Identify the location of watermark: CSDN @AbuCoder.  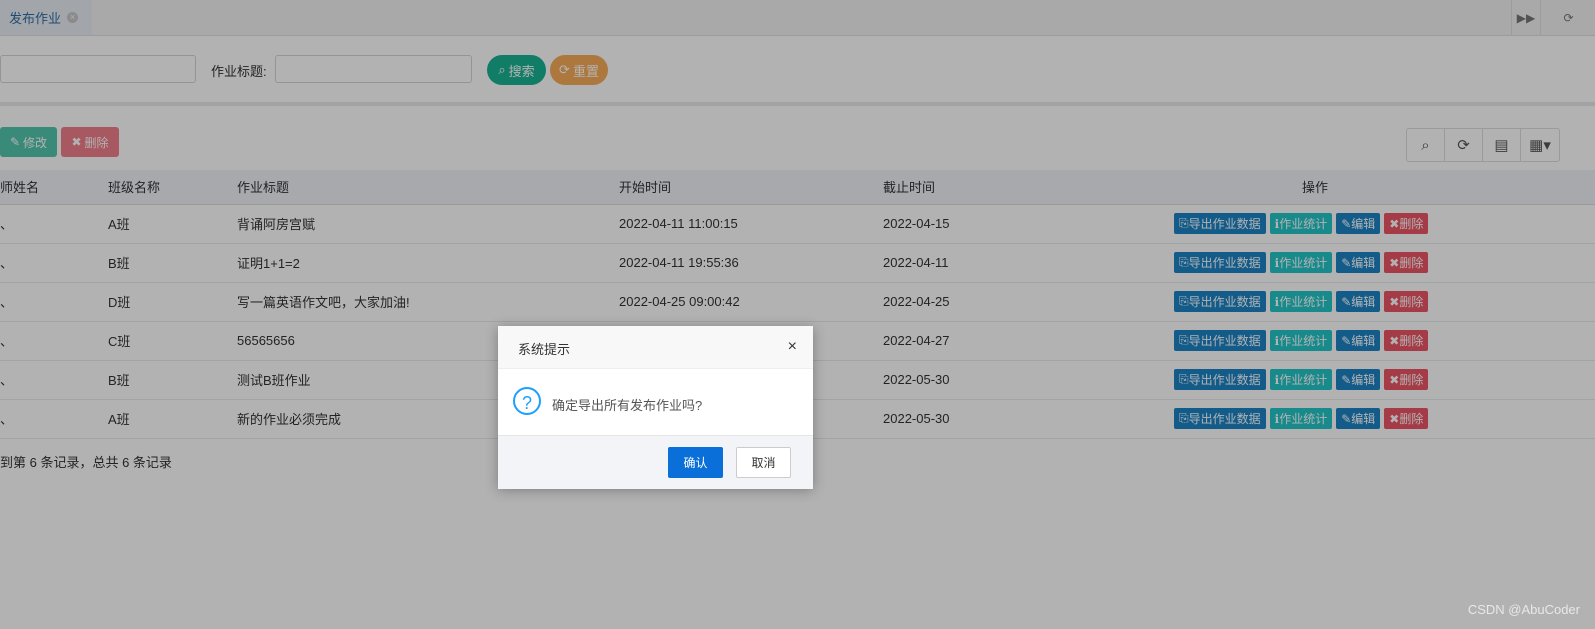
(1523, 609).